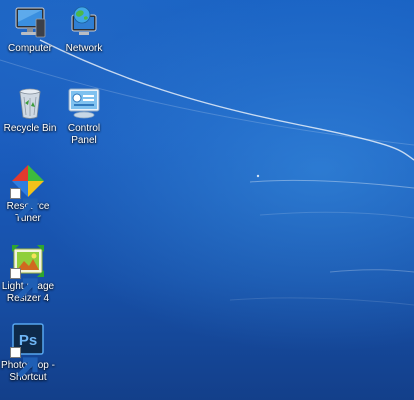 This screenshot has width=414, height=400. I want to click on desktop-icon-control-panel: Control Panel, so click(84, 116).